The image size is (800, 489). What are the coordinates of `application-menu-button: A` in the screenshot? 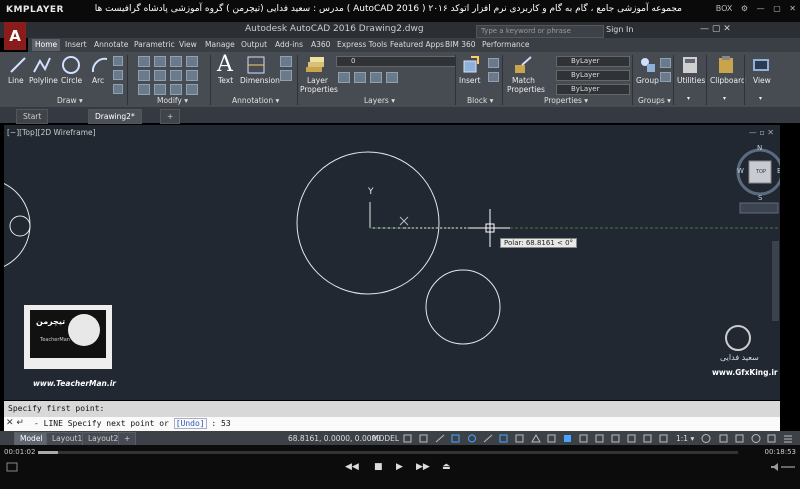 It's located at (15, 36).